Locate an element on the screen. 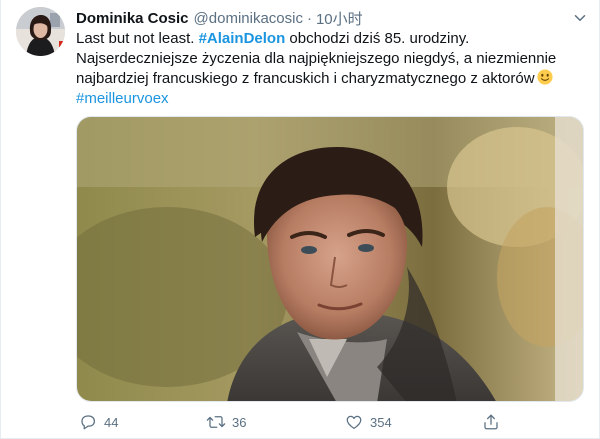 The width and height of the screenshot is (600, 439). avatar-image is located at coordinates (40, 31).